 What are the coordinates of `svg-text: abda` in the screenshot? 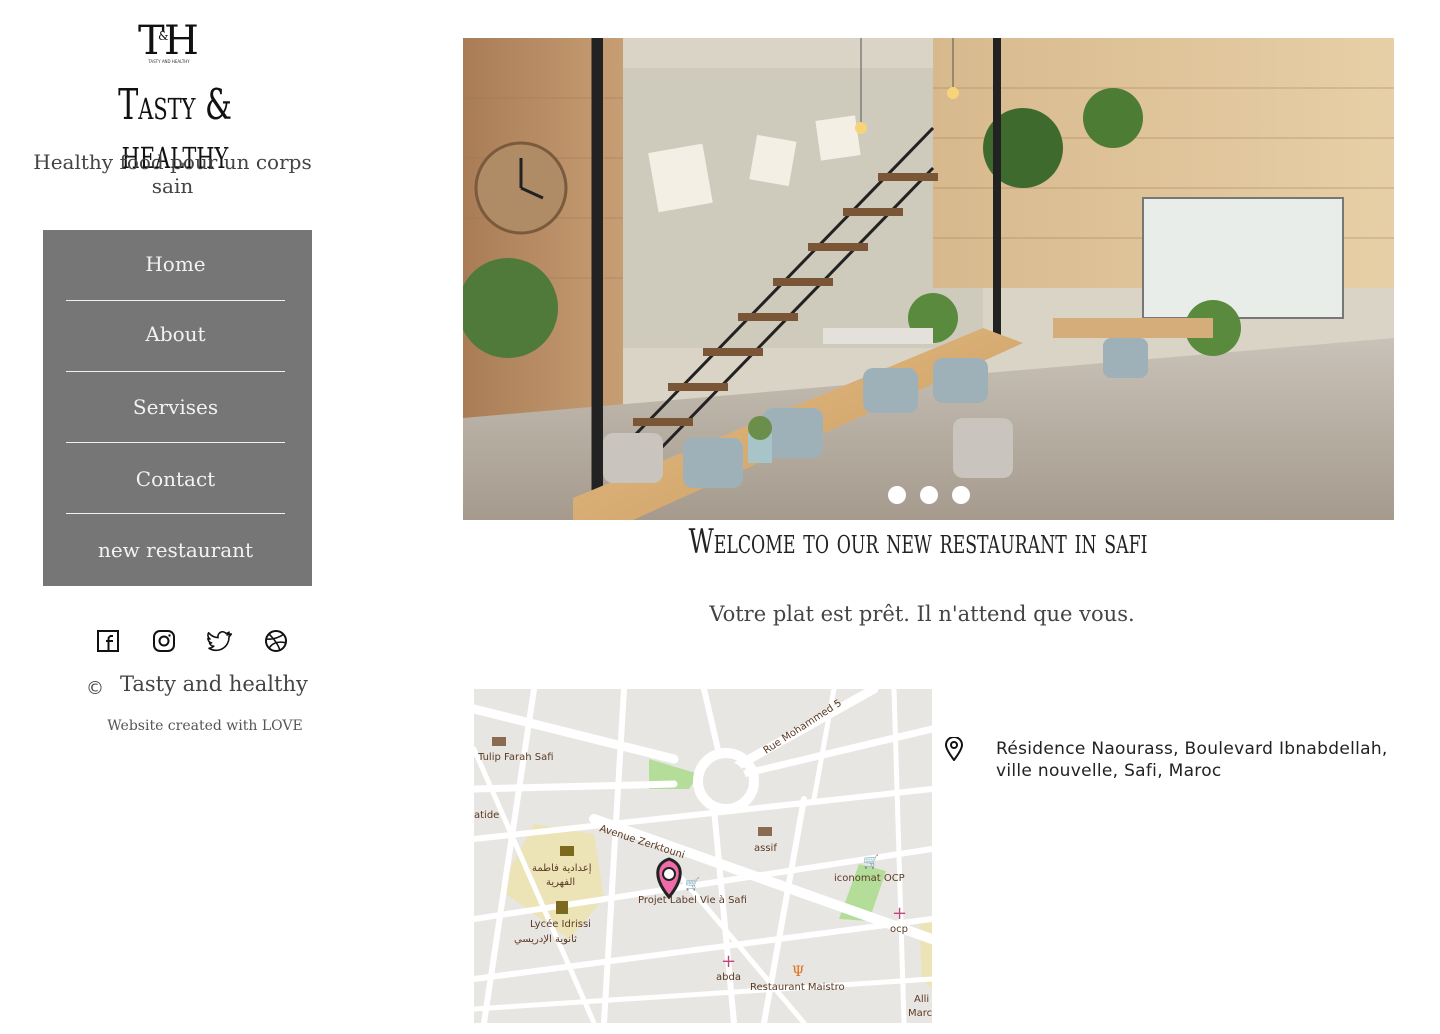 It's located at (728, 977).